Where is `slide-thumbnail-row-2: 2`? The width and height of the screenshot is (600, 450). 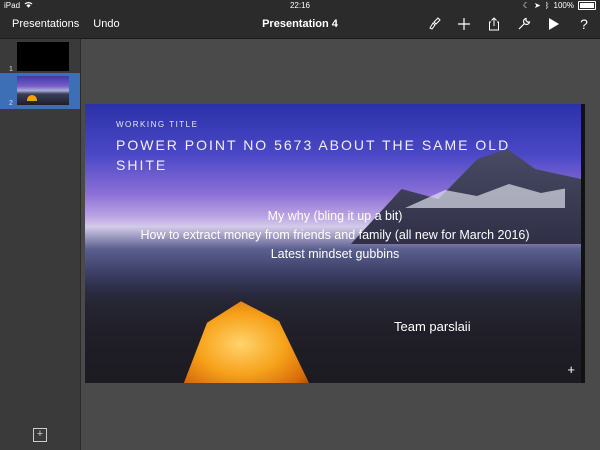 slide-thumbnail-row-2: 2 is located at coordinates (40, 91).